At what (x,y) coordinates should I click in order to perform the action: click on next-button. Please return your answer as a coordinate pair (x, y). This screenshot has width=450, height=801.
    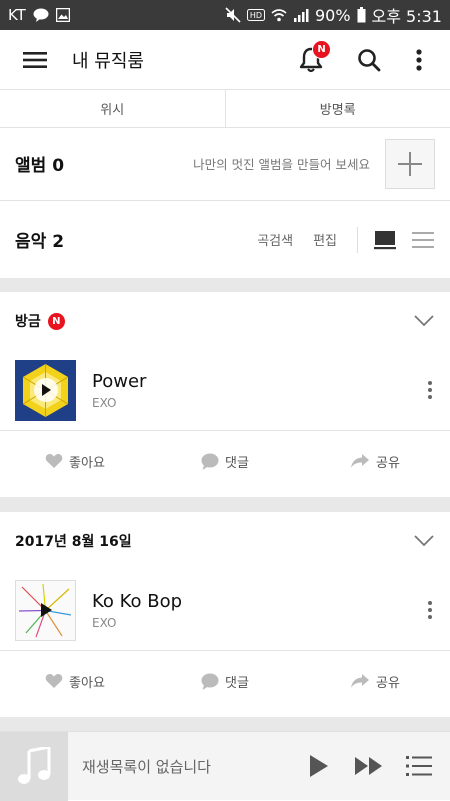
    Looking at the image, I should click on (369, 766).